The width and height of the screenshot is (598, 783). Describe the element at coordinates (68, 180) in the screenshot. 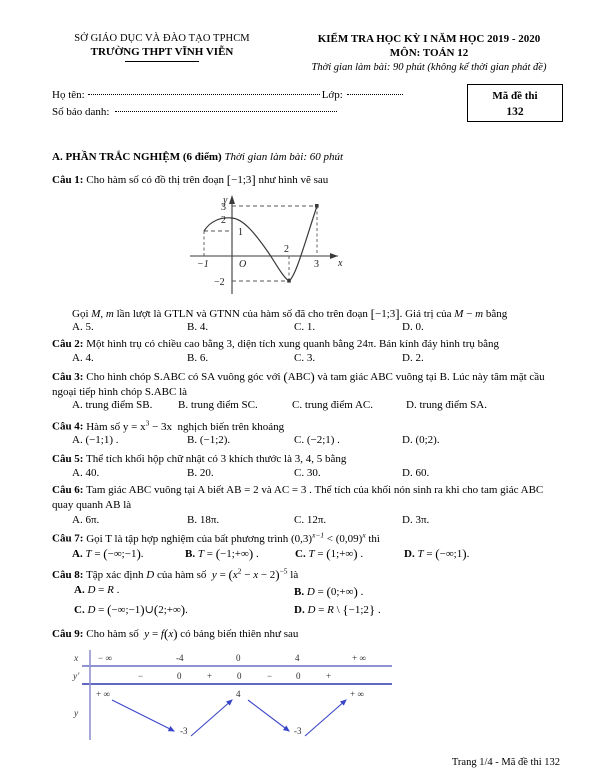

I see `question-1-label: Câu 1:` at that location.